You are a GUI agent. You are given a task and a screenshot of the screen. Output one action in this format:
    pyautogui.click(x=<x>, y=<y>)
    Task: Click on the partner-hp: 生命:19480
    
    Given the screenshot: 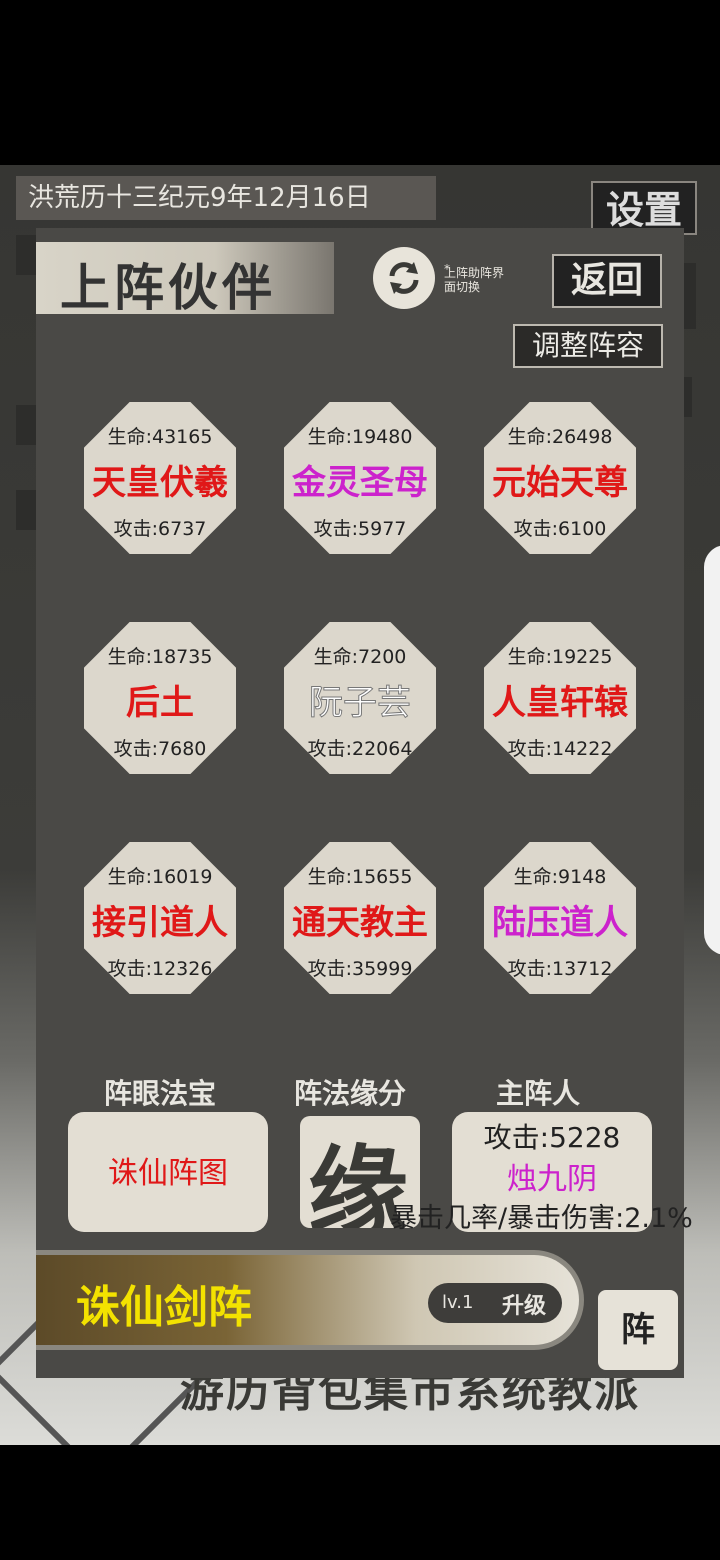 What is the action you would take?
    pyautogui.click(x=360, y=437)
    